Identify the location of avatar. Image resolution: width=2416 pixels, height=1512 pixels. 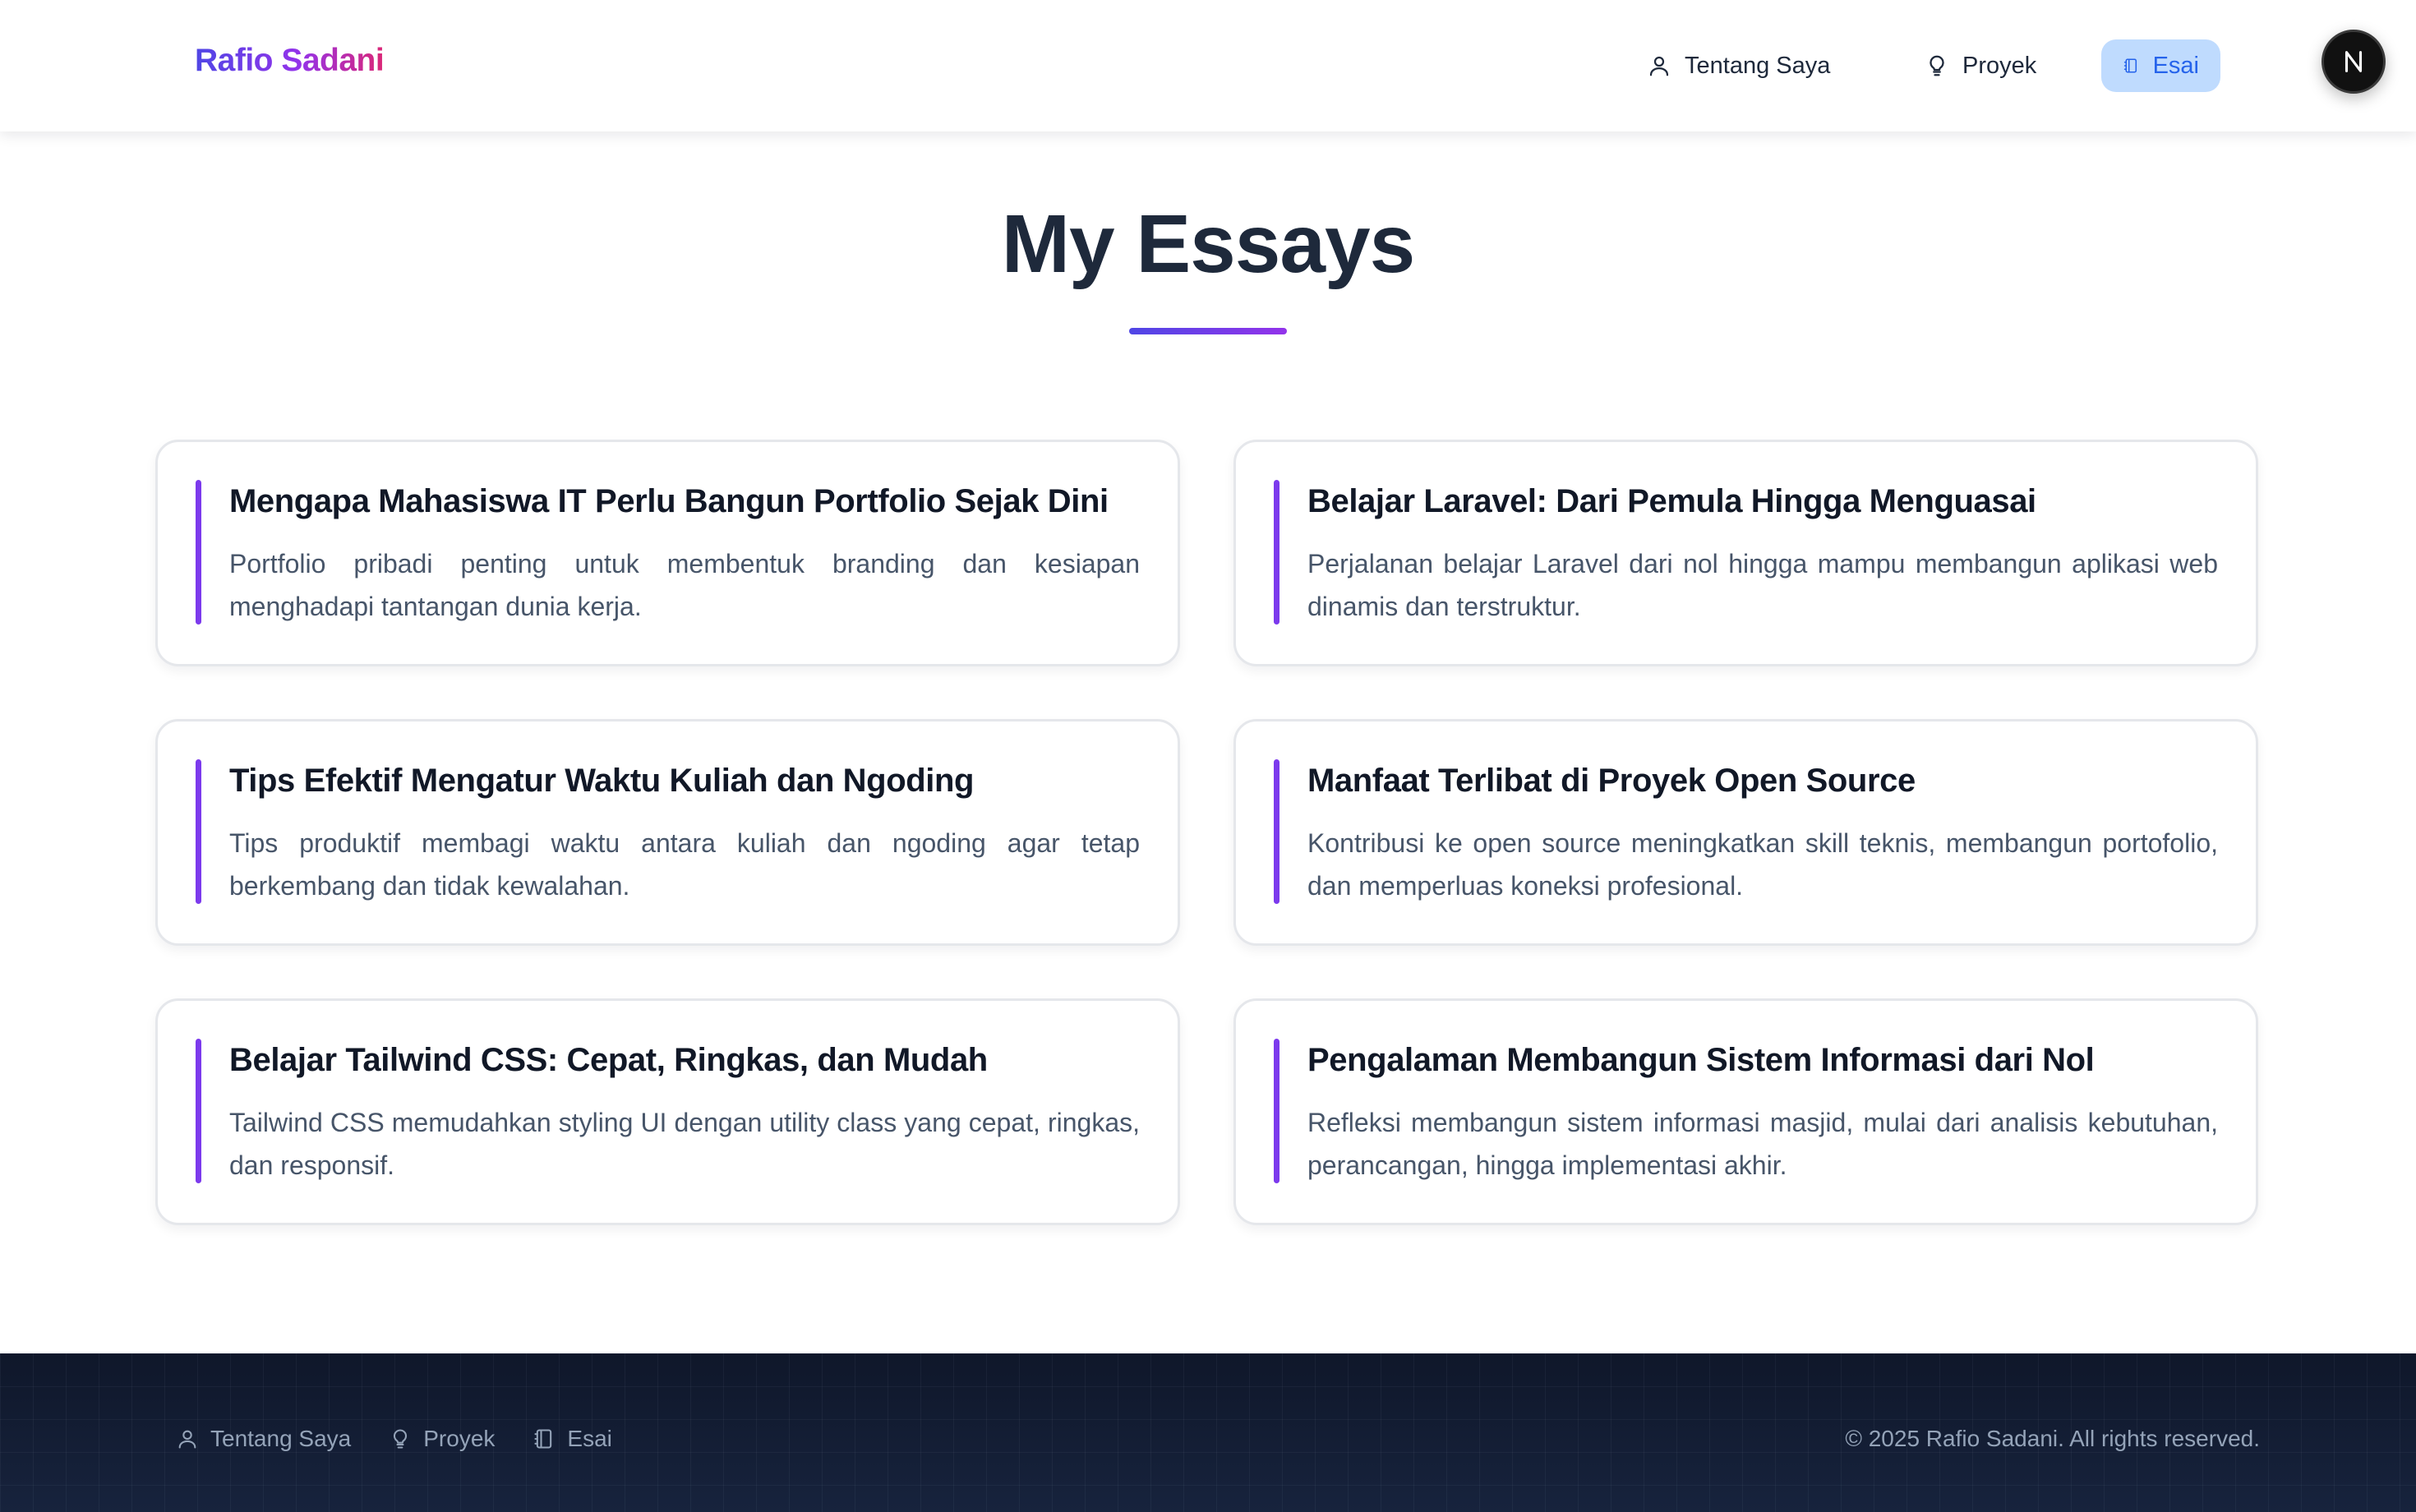
(2354, 62).